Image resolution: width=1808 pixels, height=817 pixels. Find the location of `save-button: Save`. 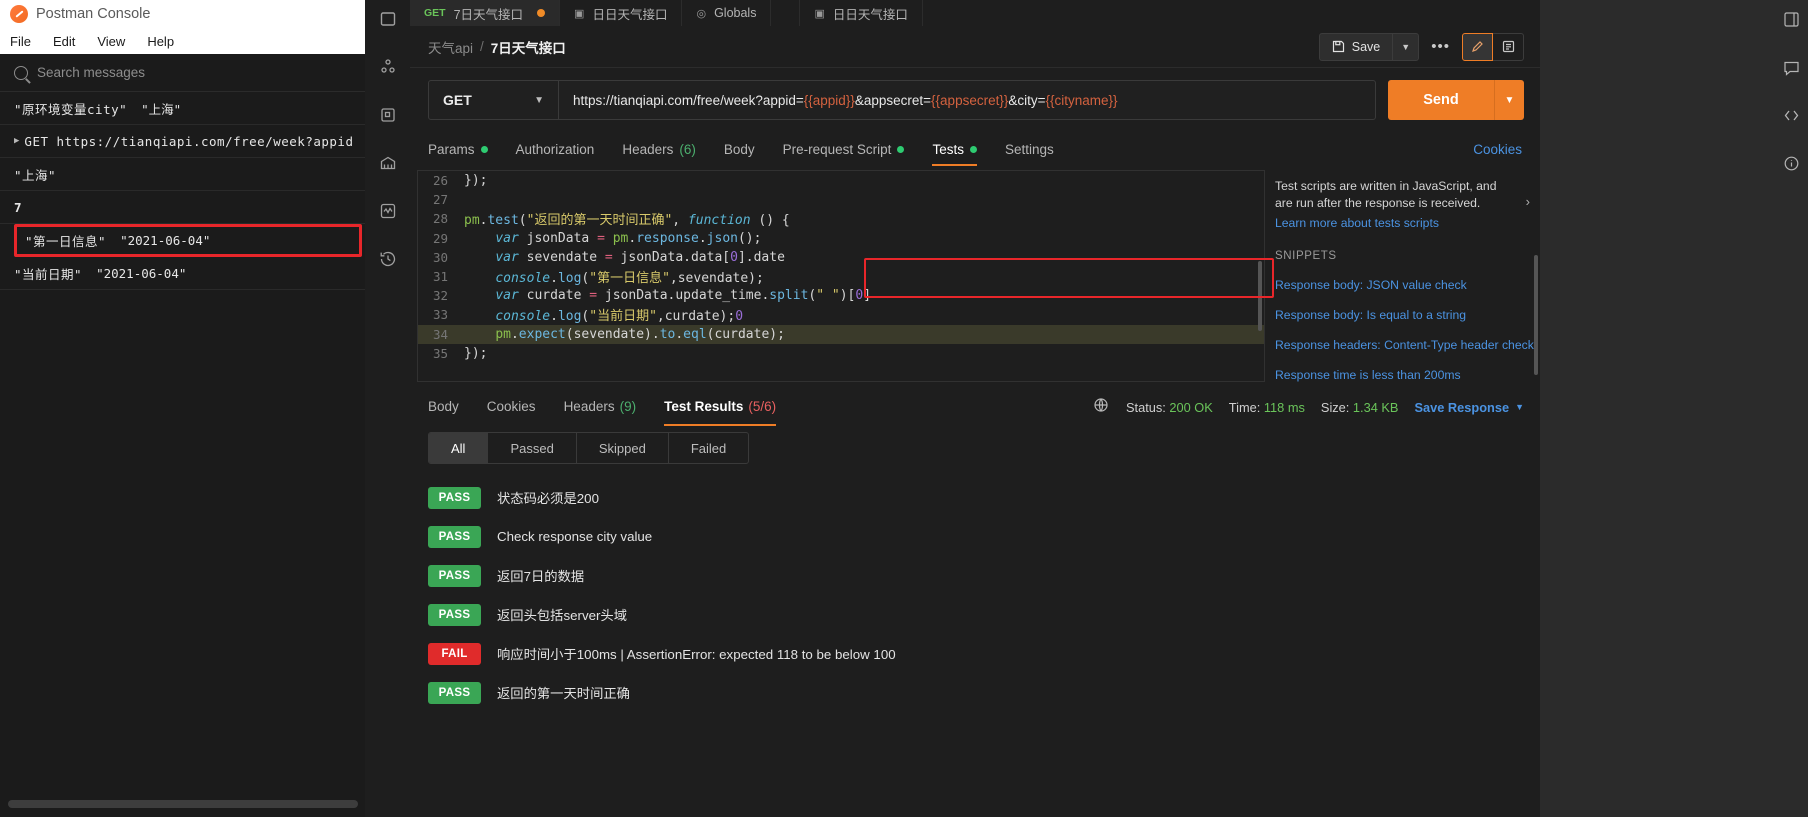

save-button: Save is located at coordinates (1356, 47).